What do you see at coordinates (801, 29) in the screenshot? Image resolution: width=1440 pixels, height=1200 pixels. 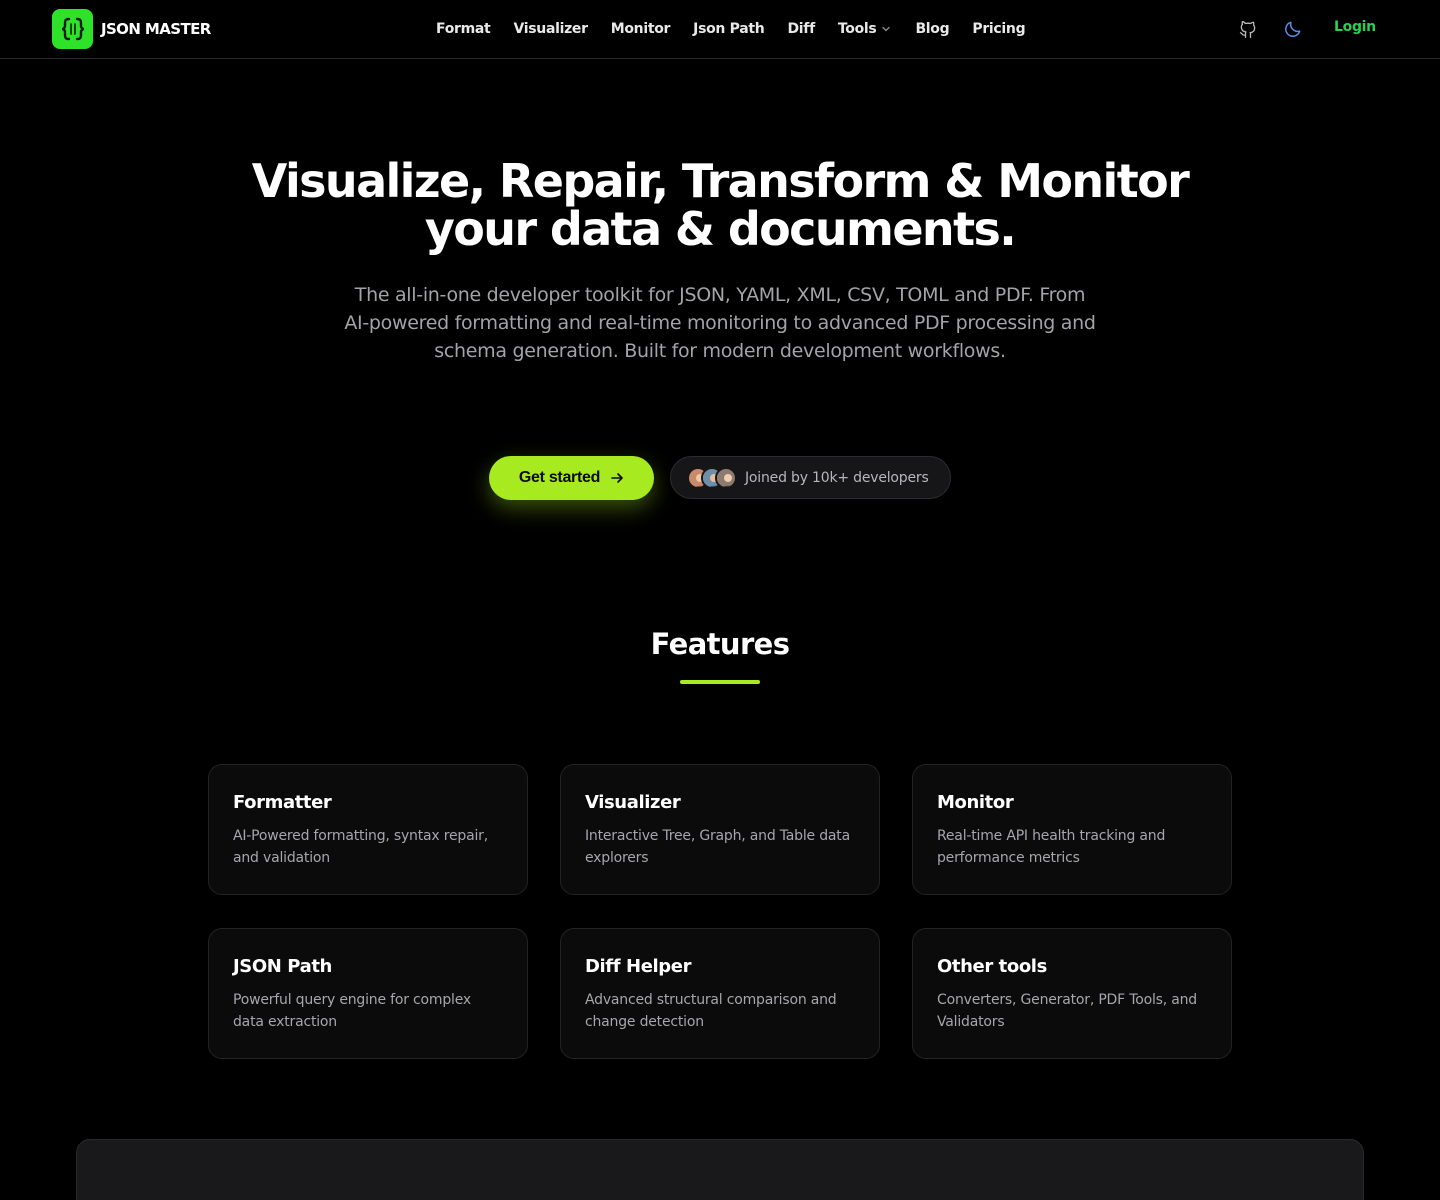 I see `nav-diff: Diff` at bounding box center [801, 29].